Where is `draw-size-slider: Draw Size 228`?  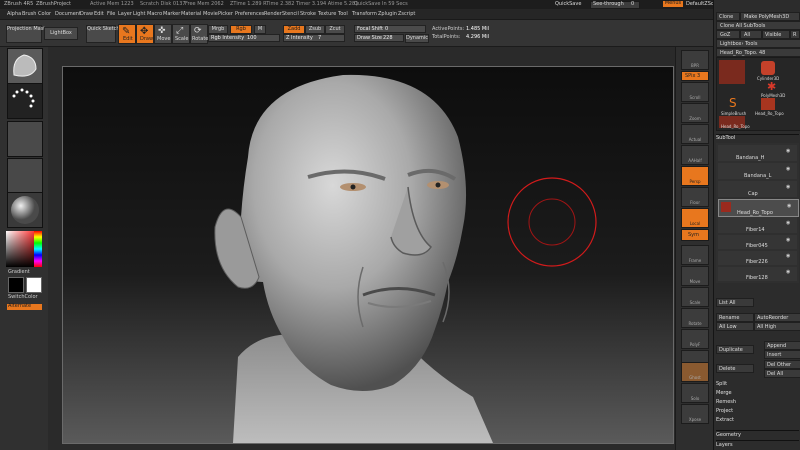
draw-size-slider: Draw Size 228 is located at coordinates (379, 38).